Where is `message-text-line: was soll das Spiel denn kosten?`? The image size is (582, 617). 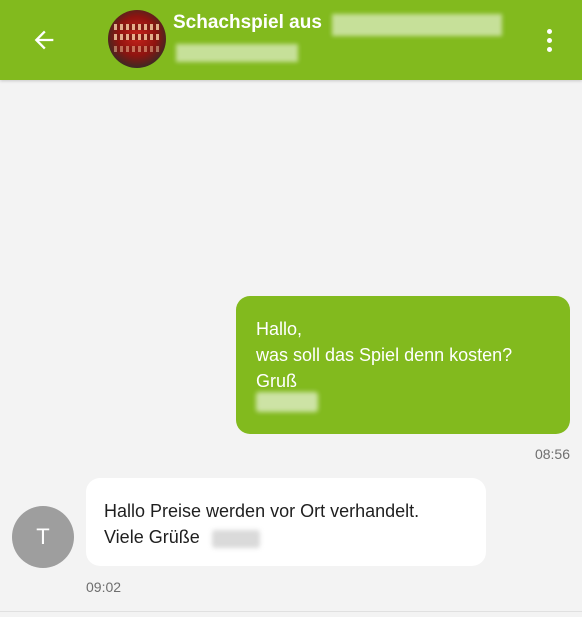 message-text-line: was soll das Spiel denn kosten? is located at coordinates (384, 355).